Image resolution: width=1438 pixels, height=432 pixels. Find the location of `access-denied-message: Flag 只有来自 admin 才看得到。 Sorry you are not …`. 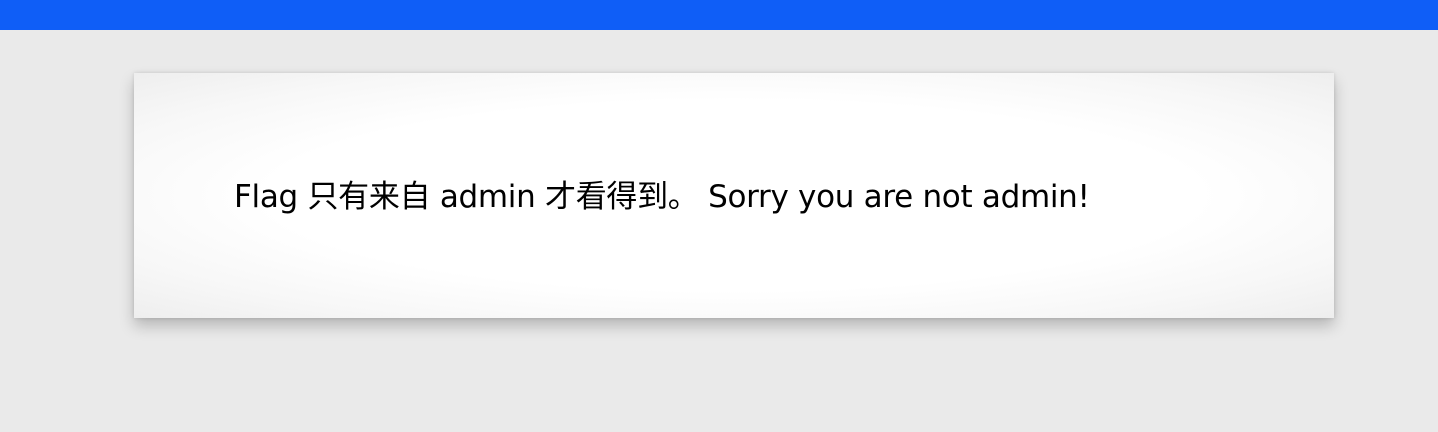

access-denied-message: Flag 只有来自 admin 才看得到。 Sorry you are not … is located at coordinates (662, 197).